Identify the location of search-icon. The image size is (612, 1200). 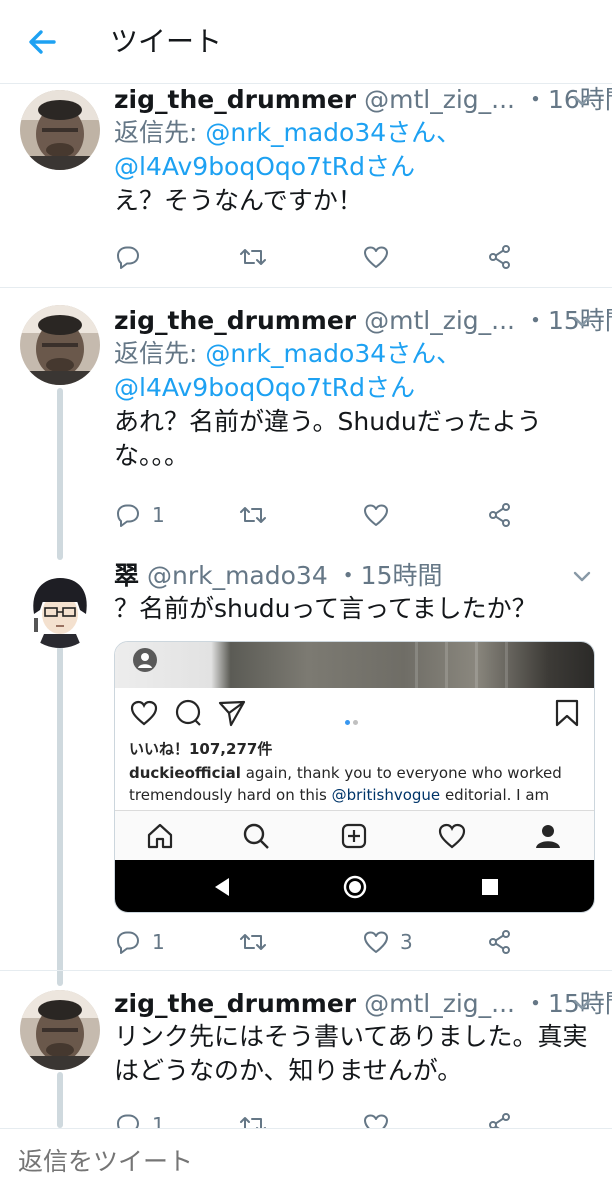
(256, 836).